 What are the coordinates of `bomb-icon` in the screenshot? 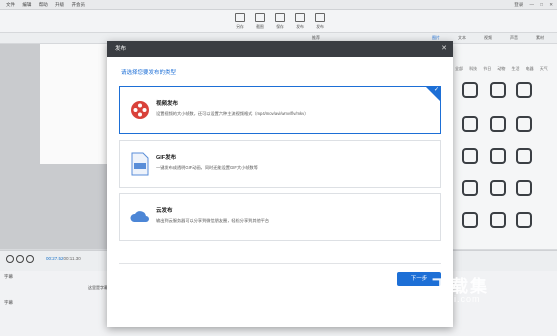 It's located at (524, 156).